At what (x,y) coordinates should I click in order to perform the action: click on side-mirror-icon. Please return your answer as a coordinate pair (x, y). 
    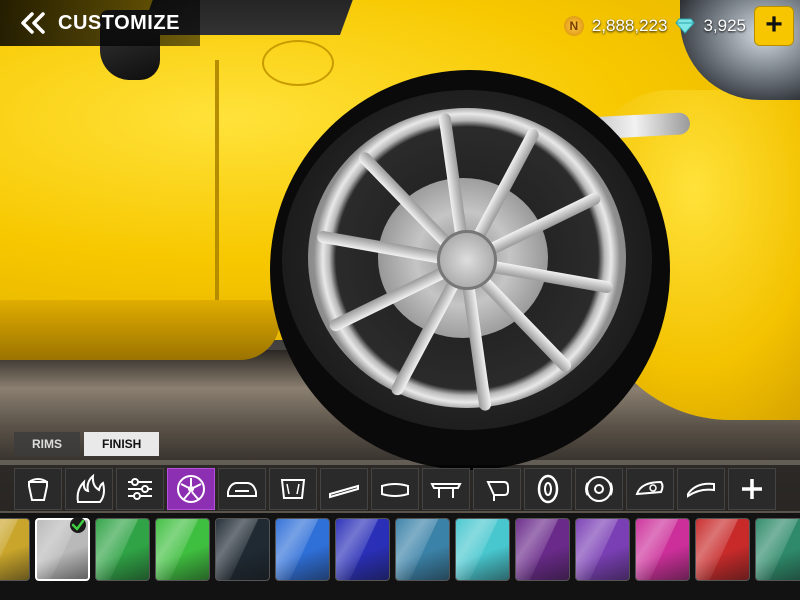
    Looking at the image, I should click on (497, 491).